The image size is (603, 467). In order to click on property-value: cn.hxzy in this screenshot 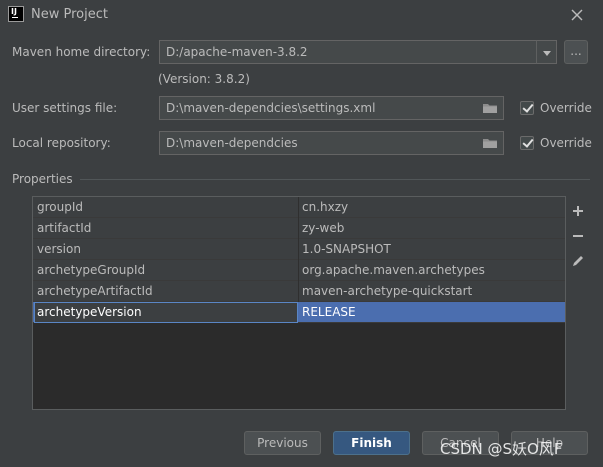, I will do `click(325, 207)`.